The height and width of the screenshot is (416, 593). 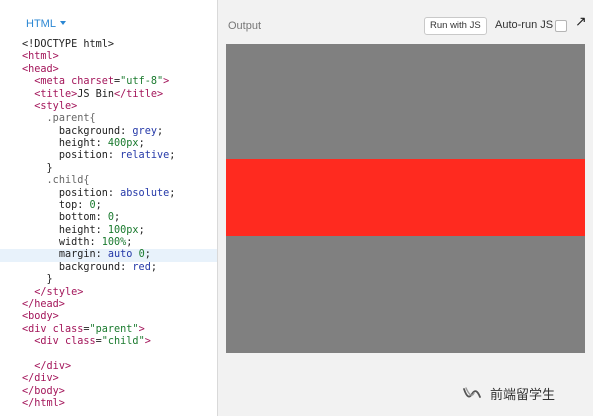 What do you see at coordinates (108, 57) in the screenshot?
I see `code-line: <html>` at bounding box center [108, 57].